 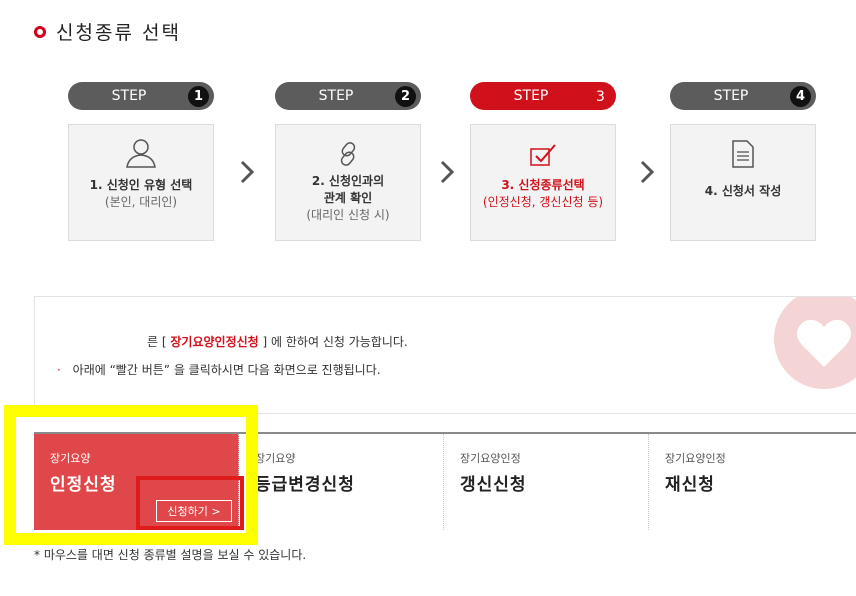 What do you see at coordinates (348, 198) in the screenshot?
I see `step-2-title-line2: 관계 확인` at bounding box center [348, 198].